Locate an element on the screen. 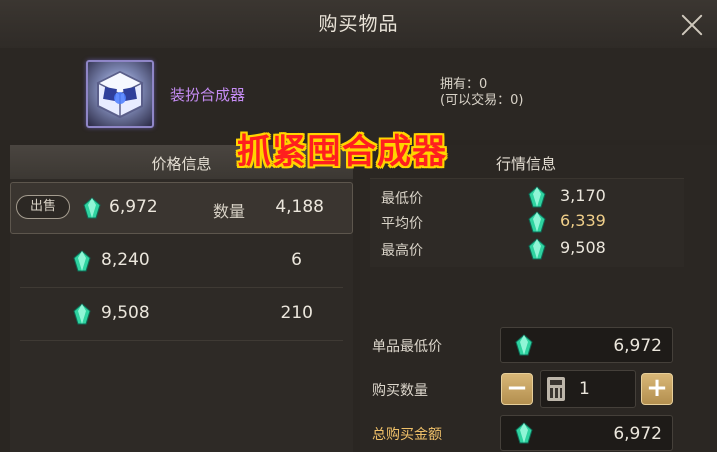 The image size is (717, 452). title-bar: 购买物品 is located at coordinates (358, 24).